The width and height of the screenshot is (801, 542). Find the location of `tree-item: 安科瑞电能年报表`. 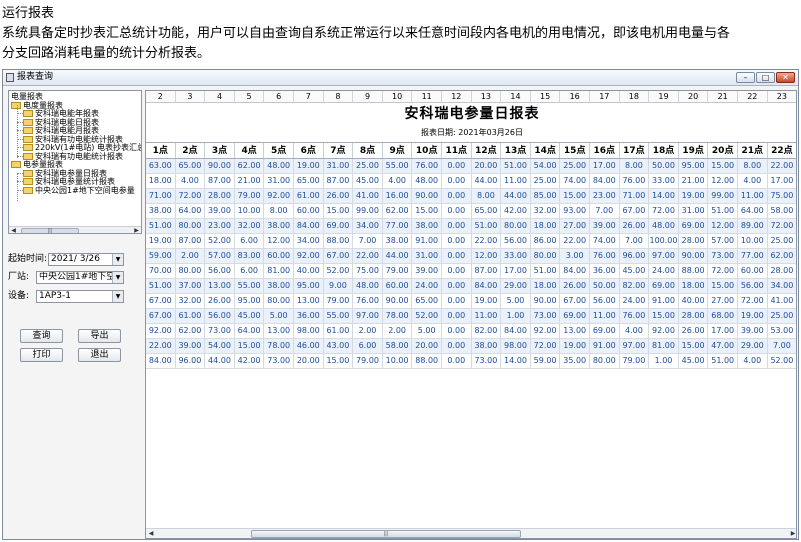

tree-item: 安科瑞电能年报表 is located at coordinates (58, 113).